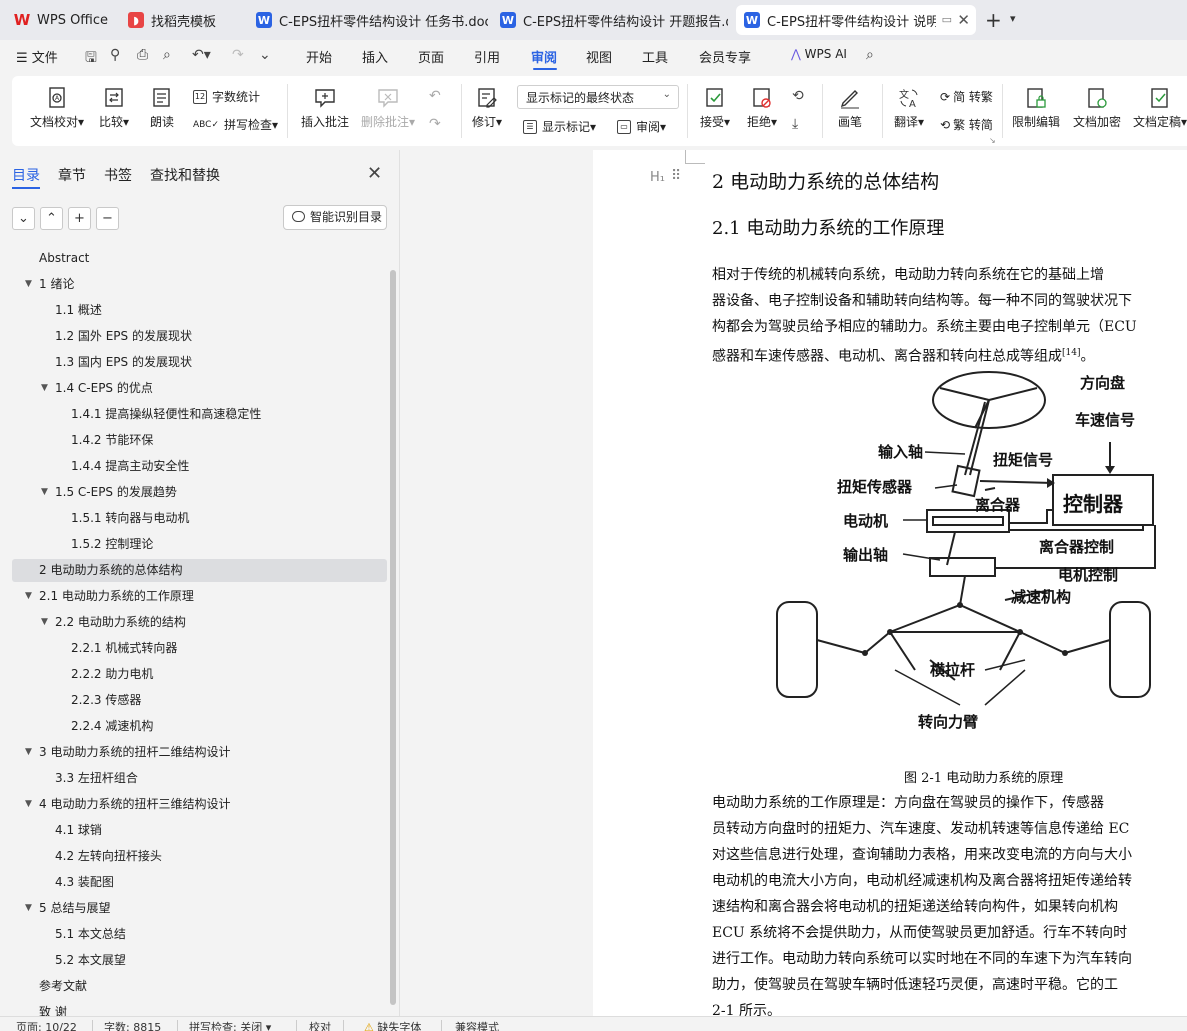  What do you see at coordinates (544, 56) in the screenshot?
I see `menu-review: 审阅` at bounding box center [544, 56].